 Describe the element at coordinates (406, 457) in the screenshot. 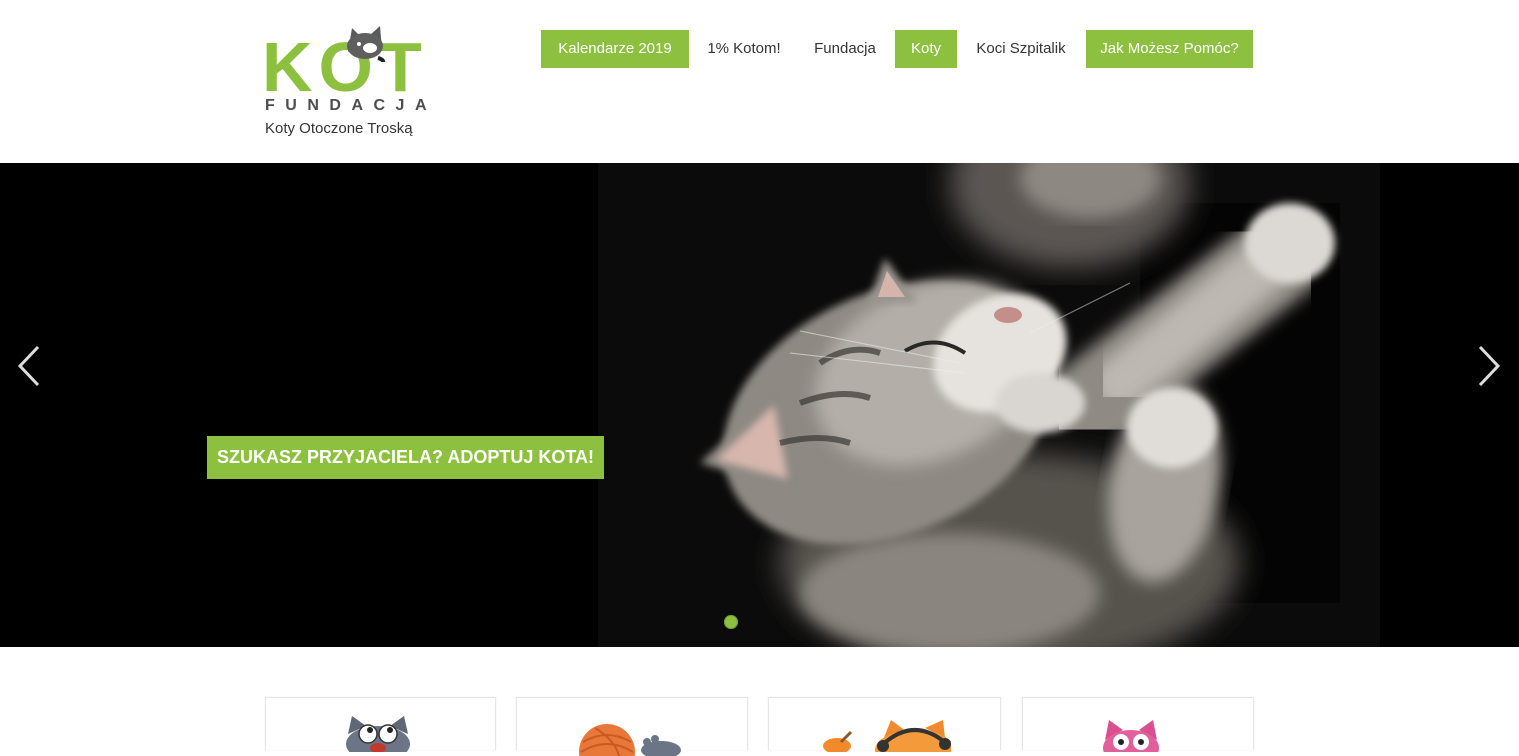

I see `slide-caption: SZUKASZ PRZYJACIELA? ADOPTUJ KOTA!` at that location.